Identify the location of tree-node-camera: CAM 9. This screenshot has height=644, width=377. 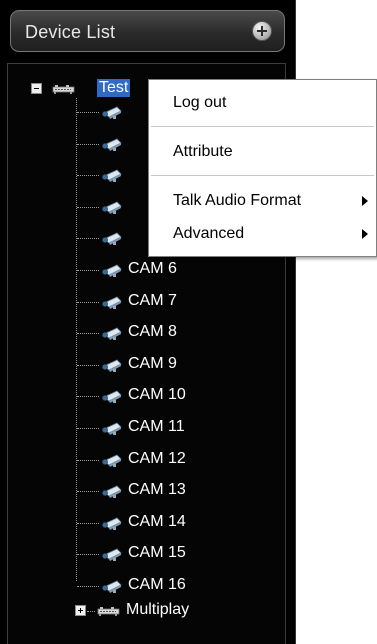
(152, 364).